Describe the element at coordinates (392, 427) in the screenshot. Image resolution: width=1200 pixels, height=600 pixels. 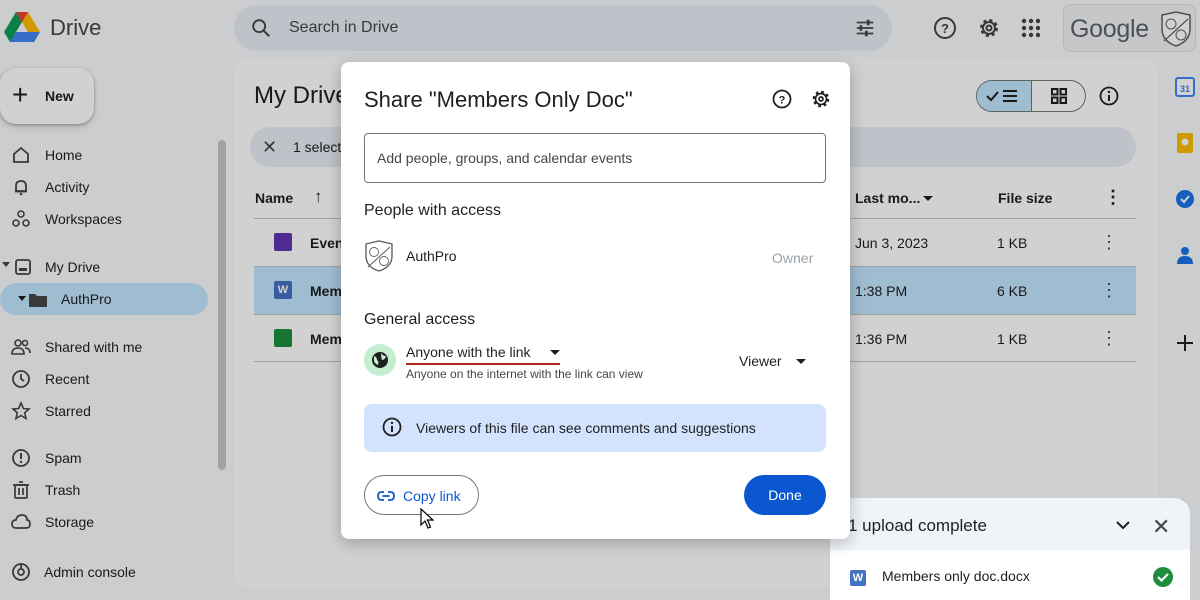
I see `info-icon` at that location.